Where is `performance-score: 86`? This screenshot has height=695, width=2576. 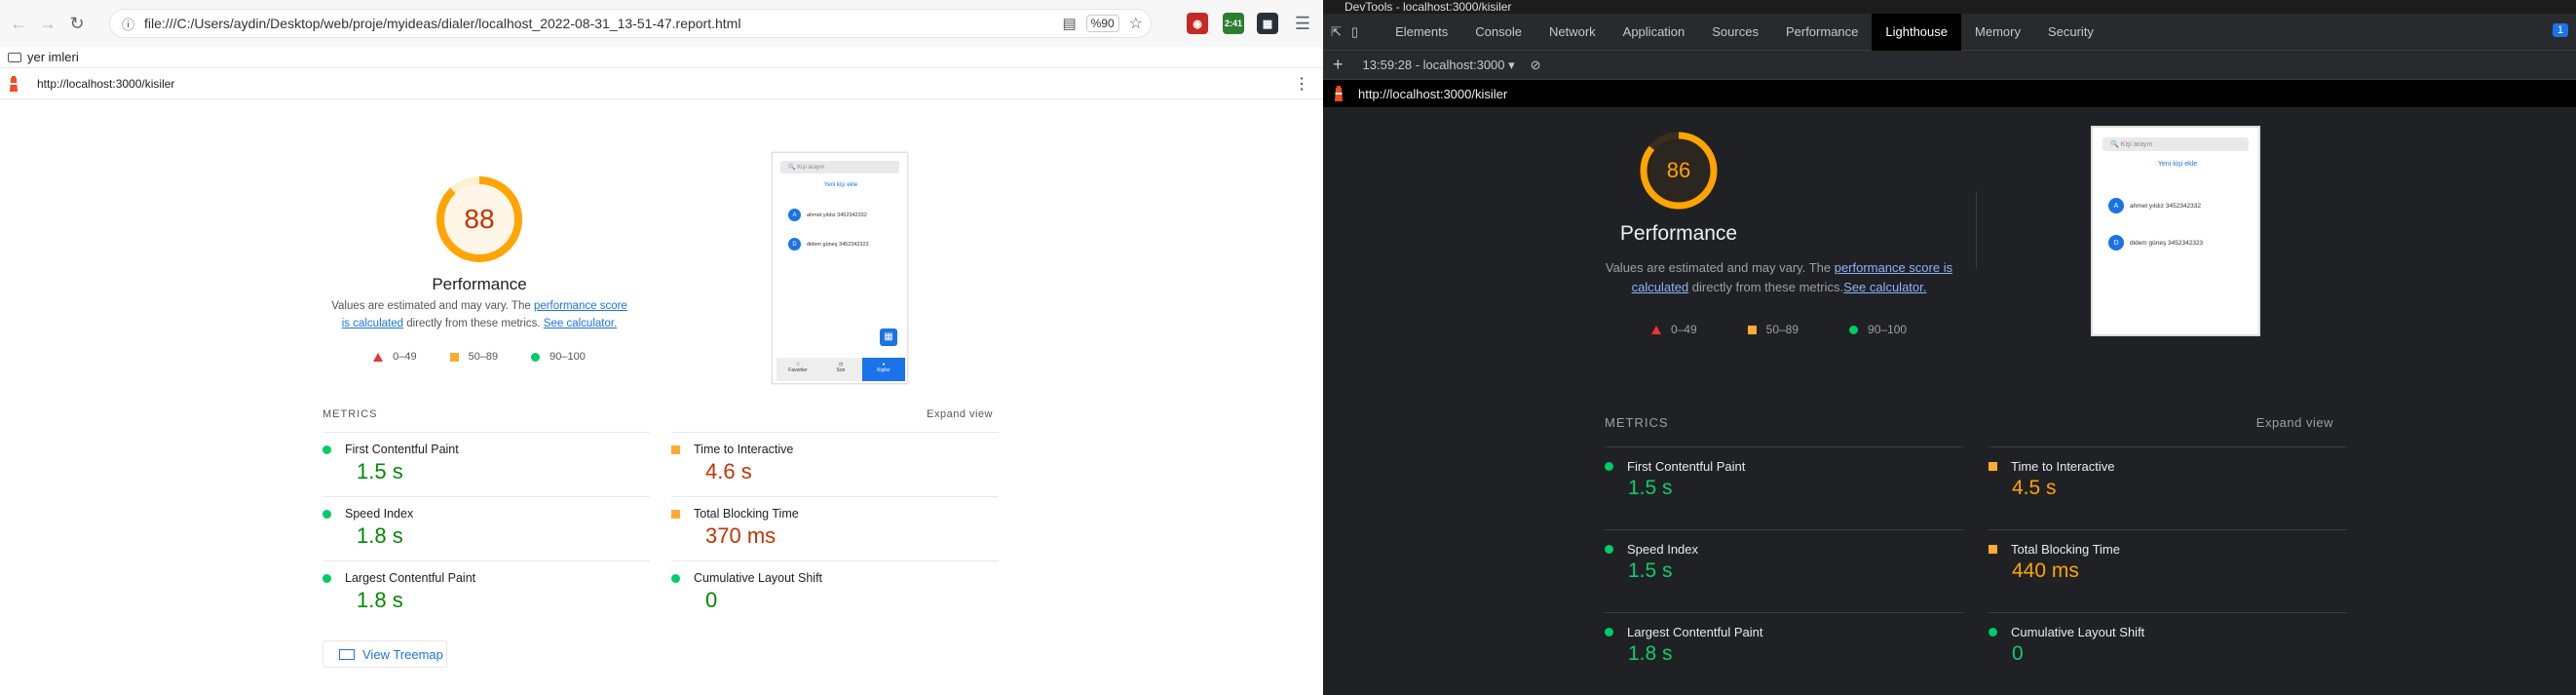
performance-score: 86 is located at coordinates (1678, 170).